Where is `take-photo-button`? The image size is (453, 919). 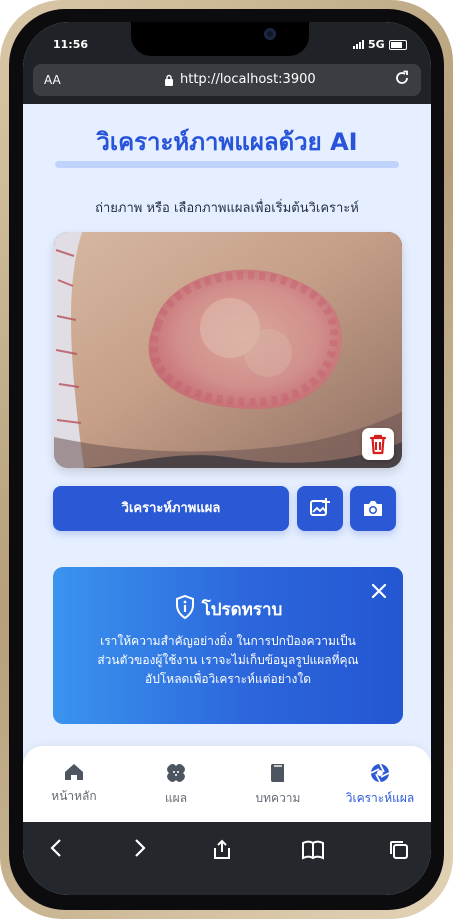
take-photo-button is located at coordinates (373, 508).